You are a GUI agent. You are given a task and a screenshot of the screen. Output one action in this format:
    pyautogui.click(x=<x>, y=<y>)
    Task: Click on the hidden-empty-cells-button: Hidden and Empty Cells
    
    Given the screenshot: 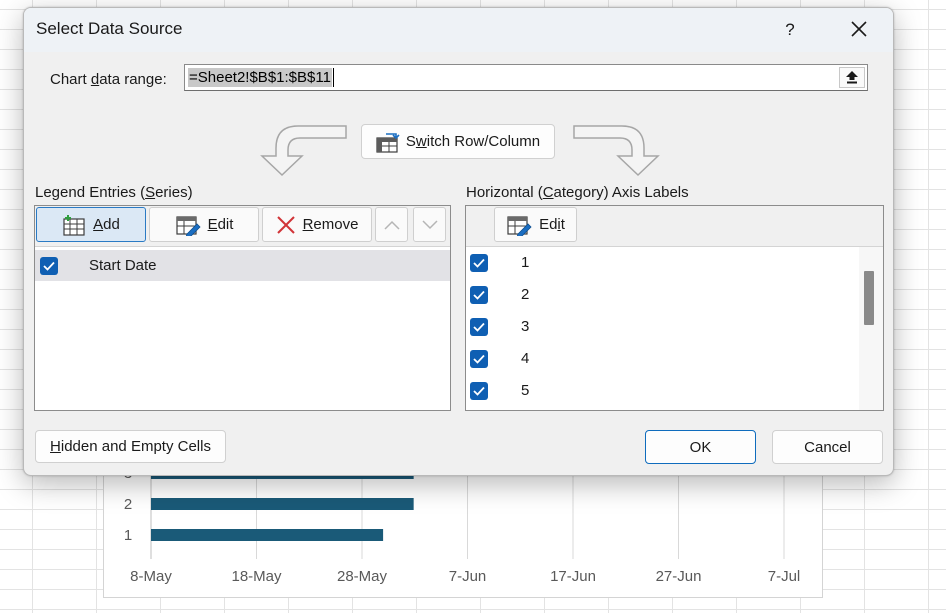 What is the action you would take?
    pyautogui.click(x=130, y=446)
    